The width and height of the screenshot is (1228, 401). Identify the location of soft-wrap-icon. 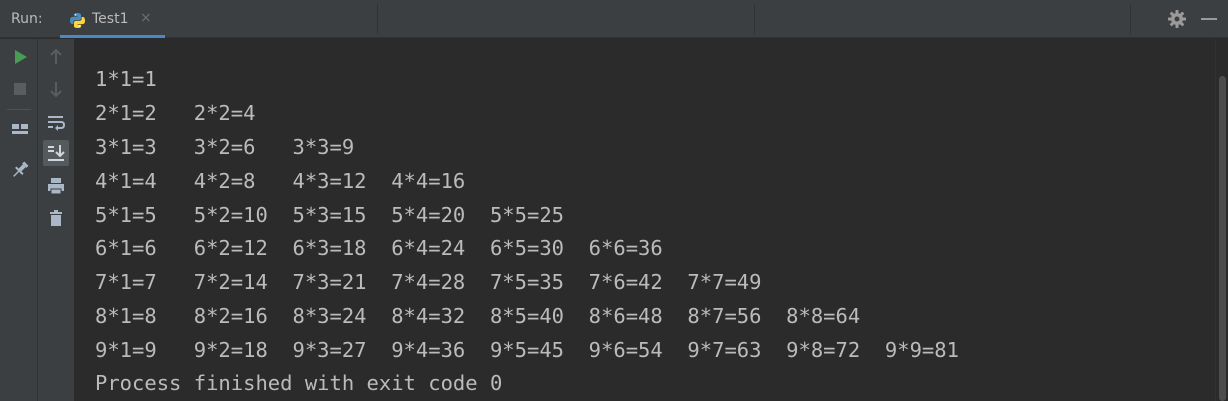
(56, 122).